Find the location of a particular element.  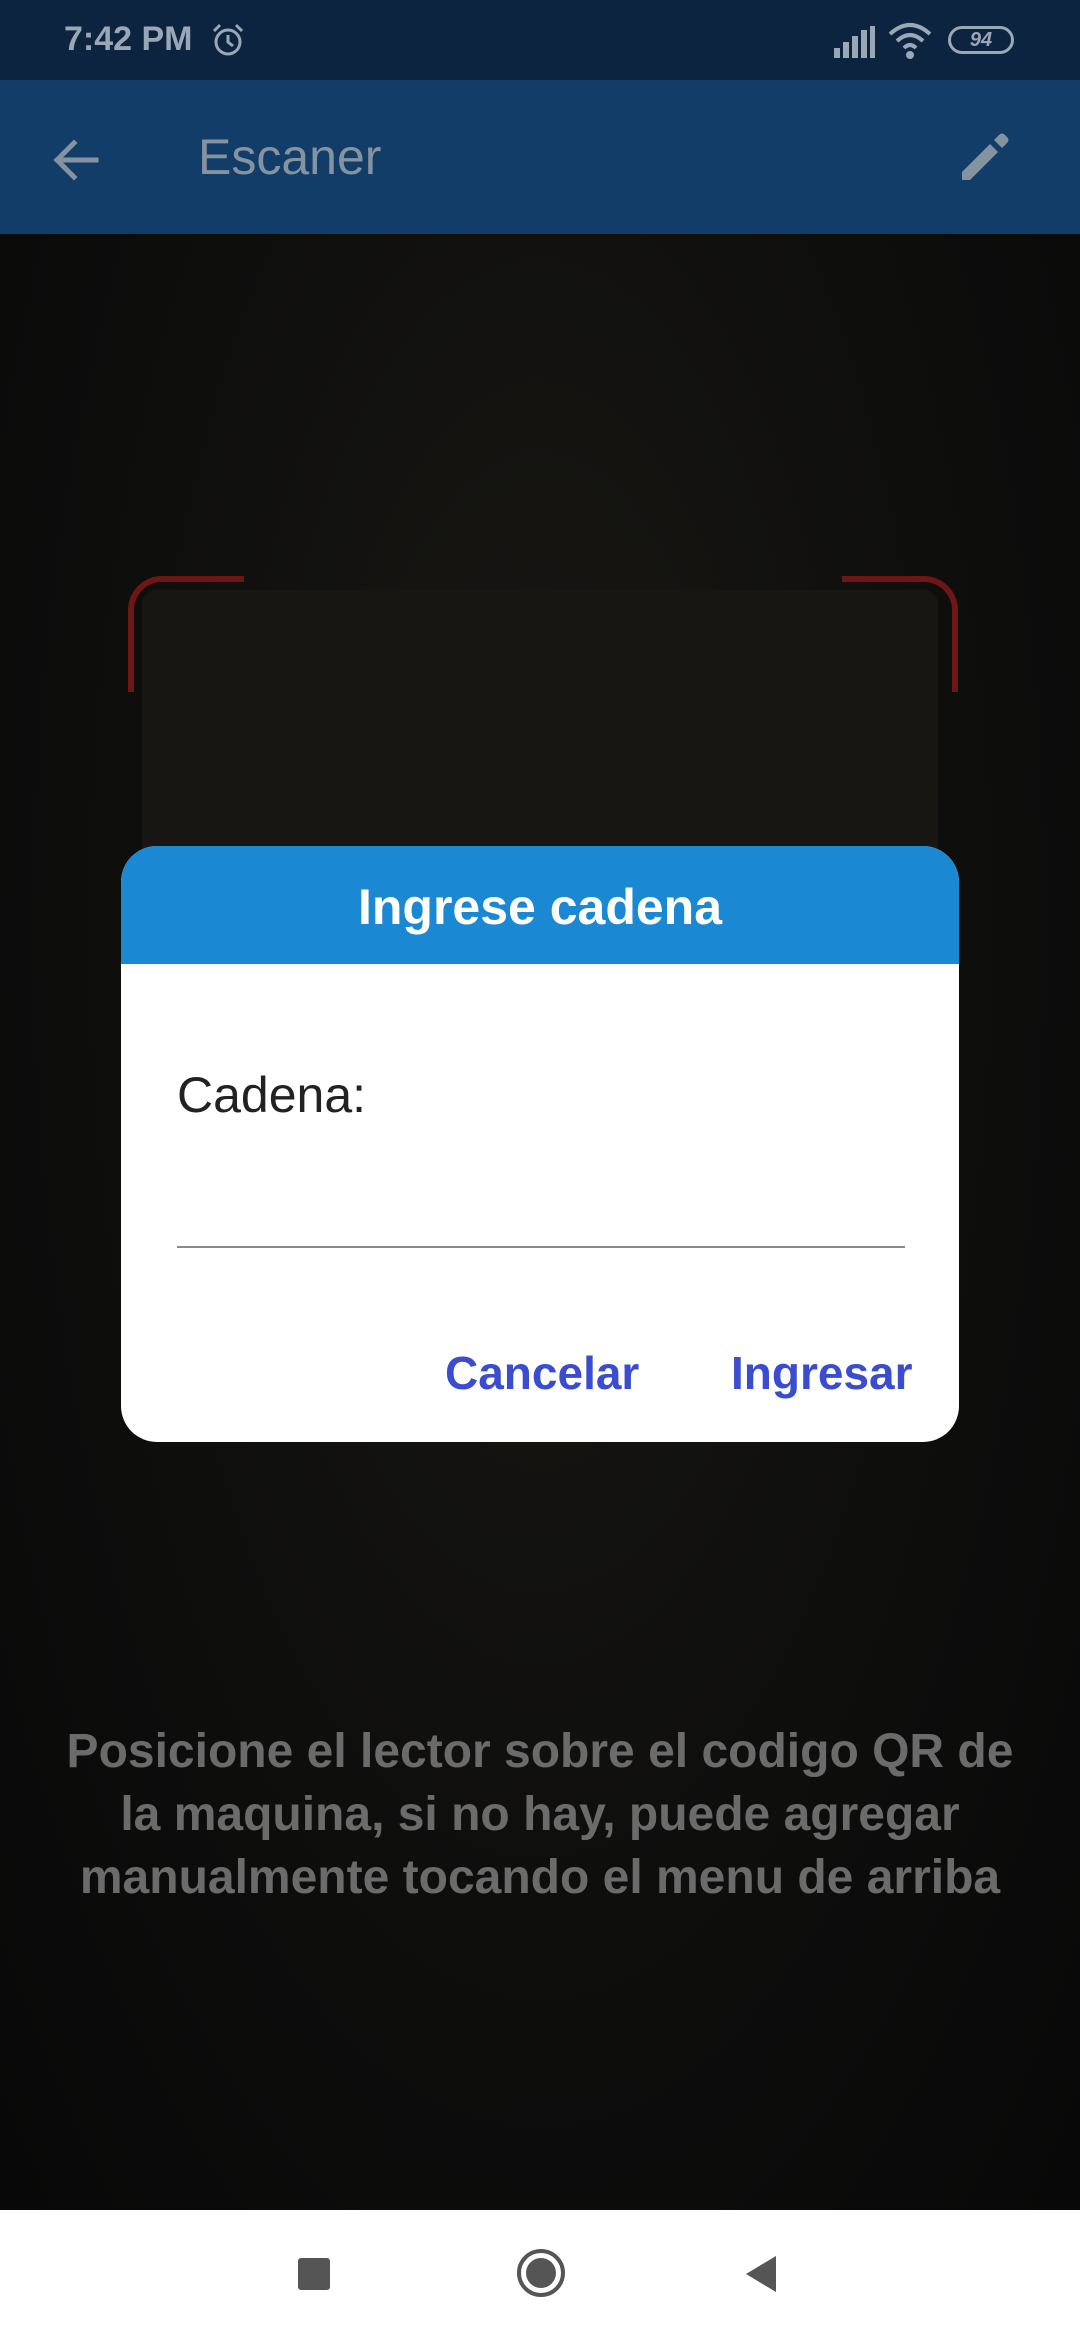

dialog-title: Ingrese cadena is located at coordinates (540, 907).